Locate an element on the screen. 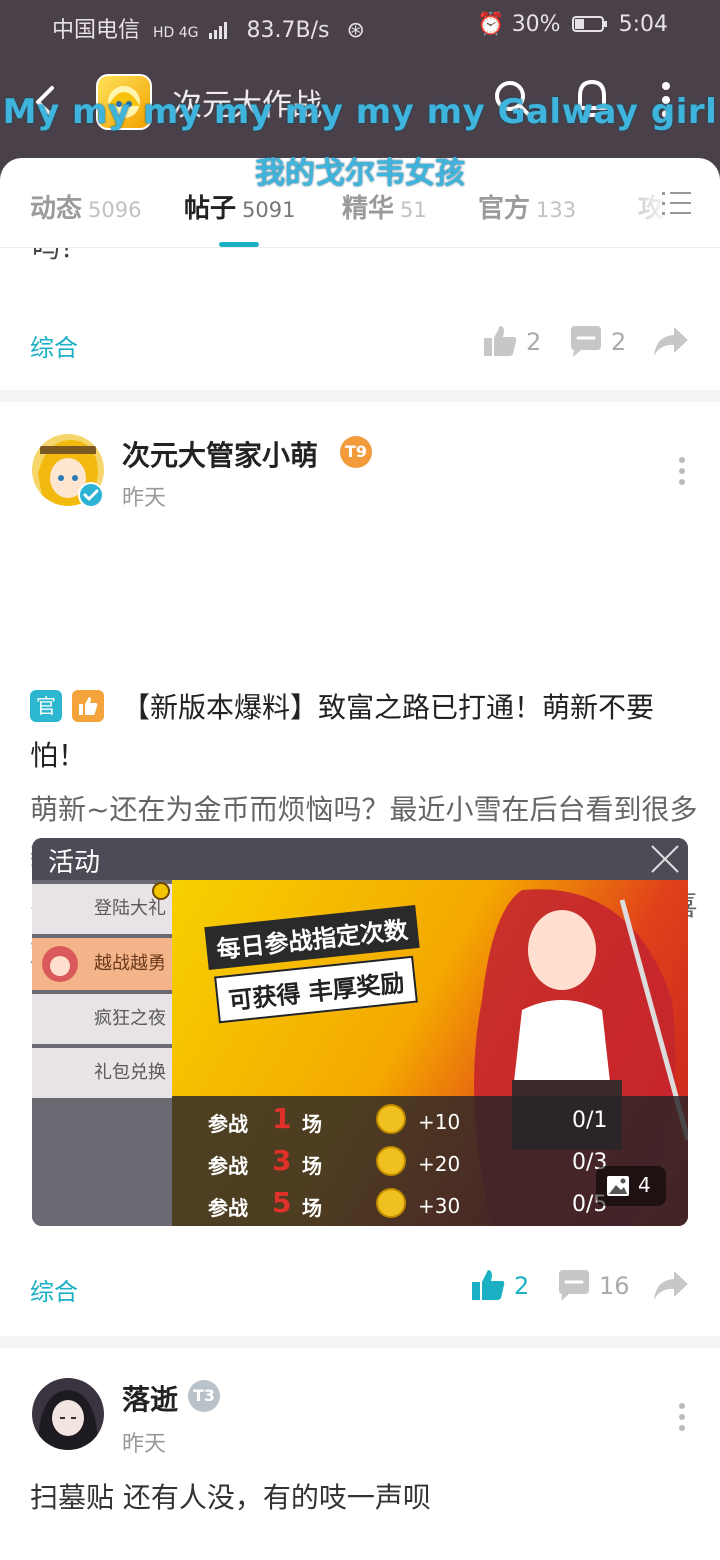 The width and height of the screenshot is (720, 1560). reward-num: 3 is located at coordinates (282, 1160).